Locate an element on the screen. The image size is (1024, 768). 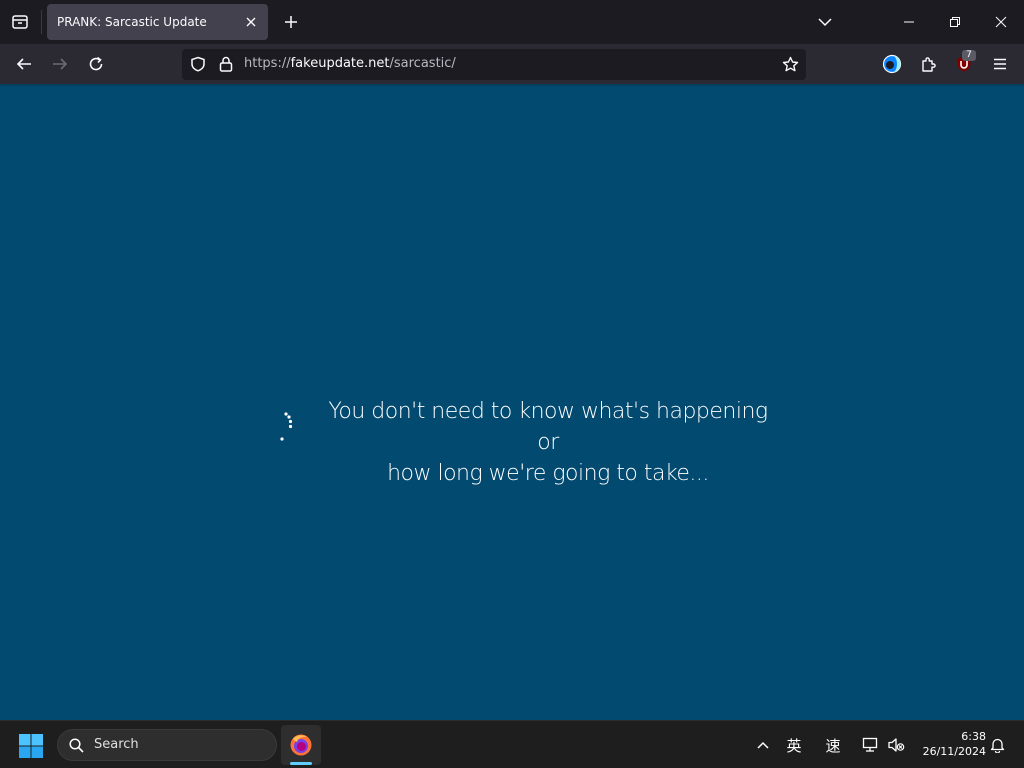
reload-button is located at coordinates (96, 64).